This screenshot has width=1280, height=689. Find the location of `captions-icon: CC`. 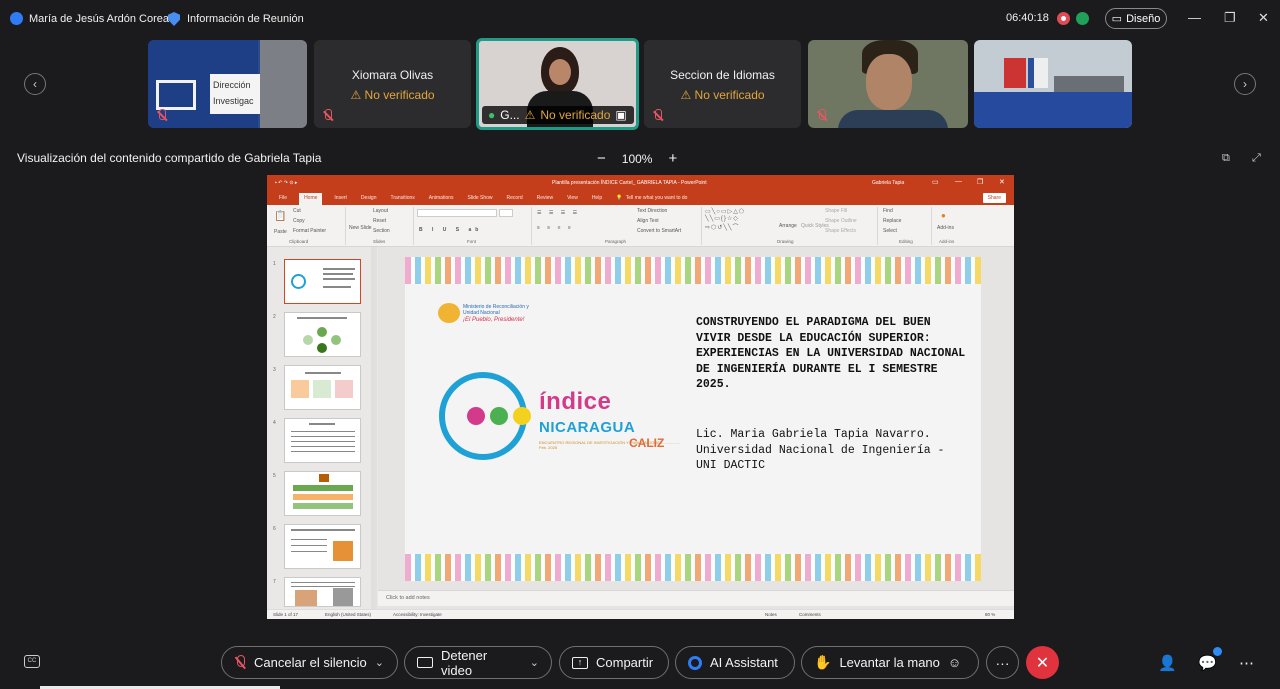

captions-icon: CC is located at coordinates (32, 661).